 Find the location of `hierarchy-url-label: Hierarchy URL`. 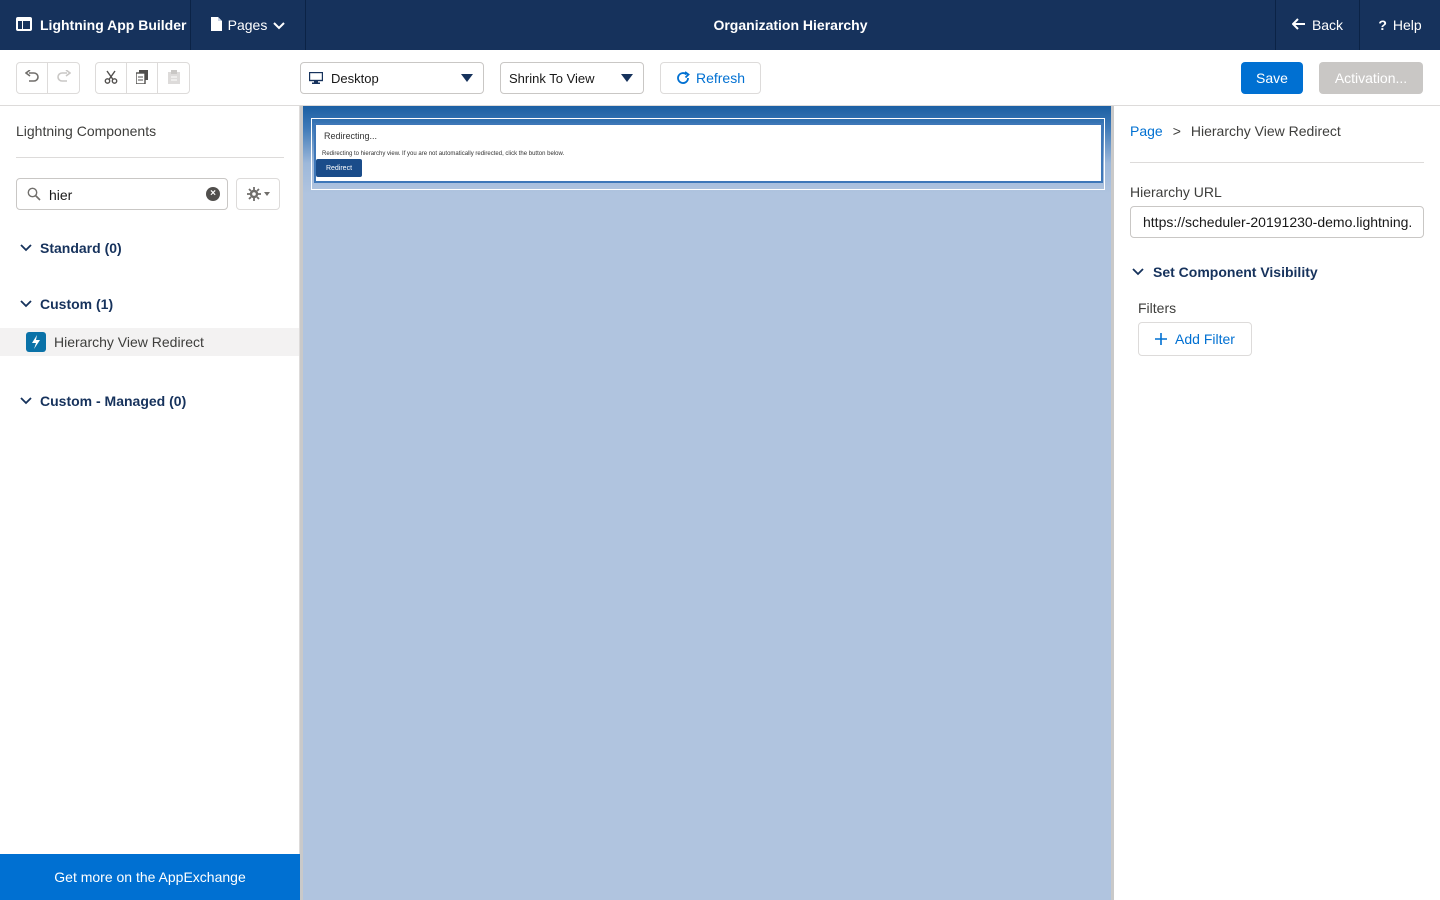

hierarchy-url-label: Hierarchy URL is located at coordinates (1176, 192).